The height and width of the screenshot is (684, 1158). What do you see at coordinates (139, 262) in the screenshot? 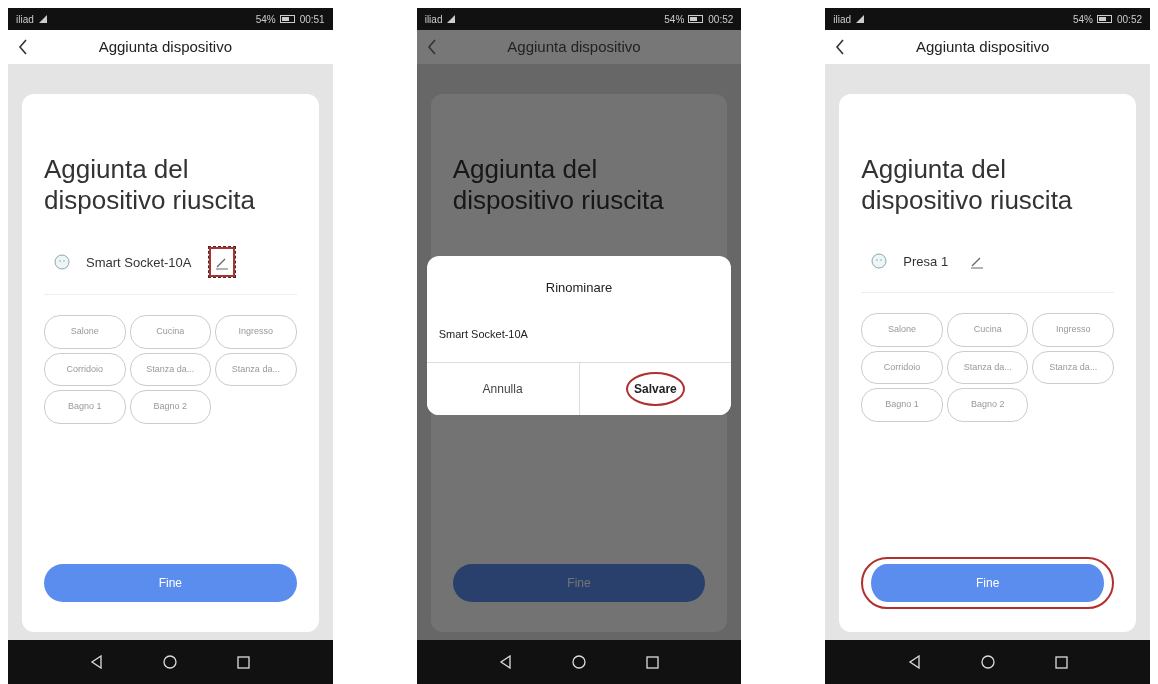
I see `device-name: Smart Socket-10A` at bounding box center [139, 262].